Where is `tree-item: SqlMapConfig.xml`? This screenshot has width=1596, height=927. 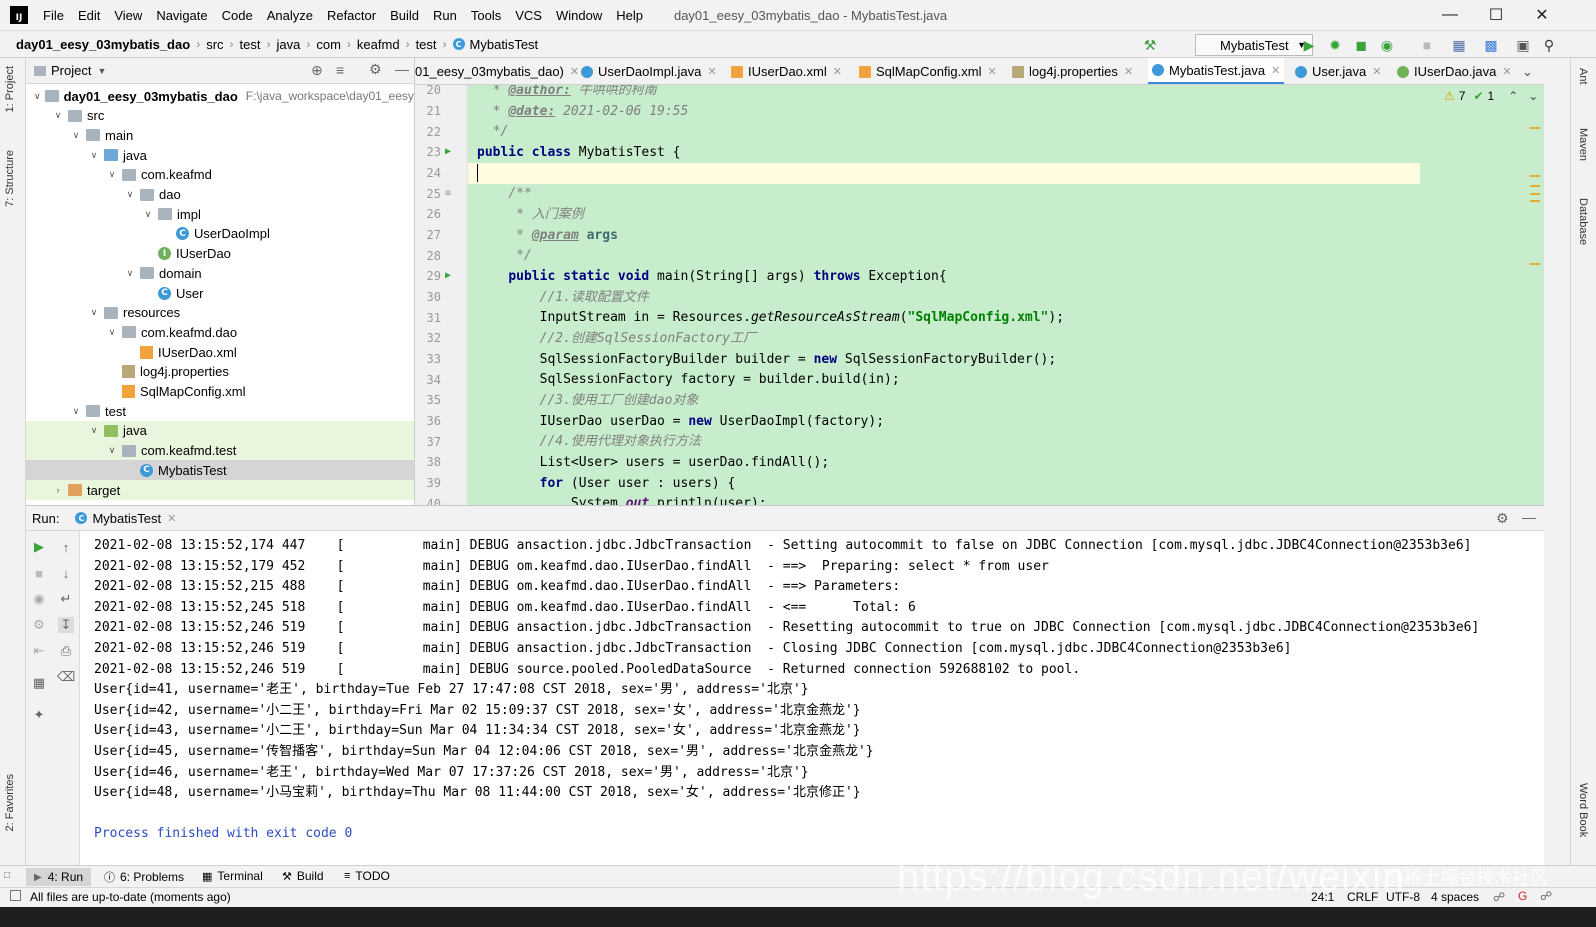 tree-item: SqlMapConfig.xml is located at coordinates (220, 392).